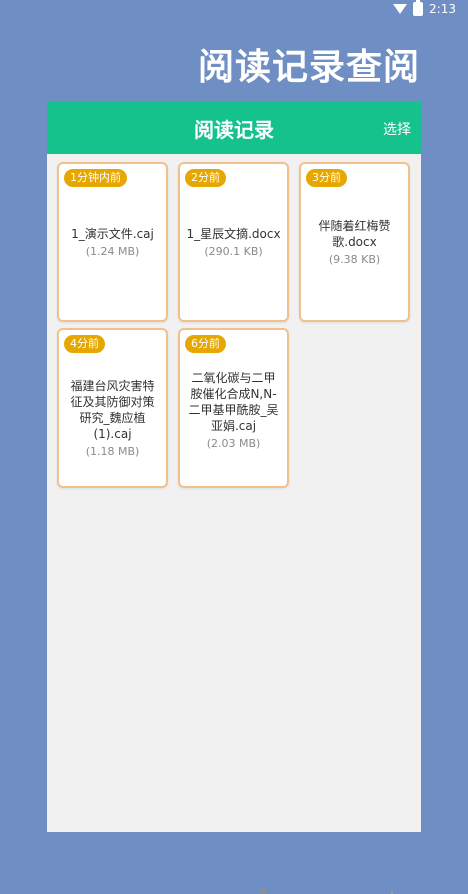  What do you see at coordinates (112, 242) in the screenshot?
I see `file-card: 1分钟内前 1_演示文件.caj (1.24 MB)` at bounding box center [112, 242].